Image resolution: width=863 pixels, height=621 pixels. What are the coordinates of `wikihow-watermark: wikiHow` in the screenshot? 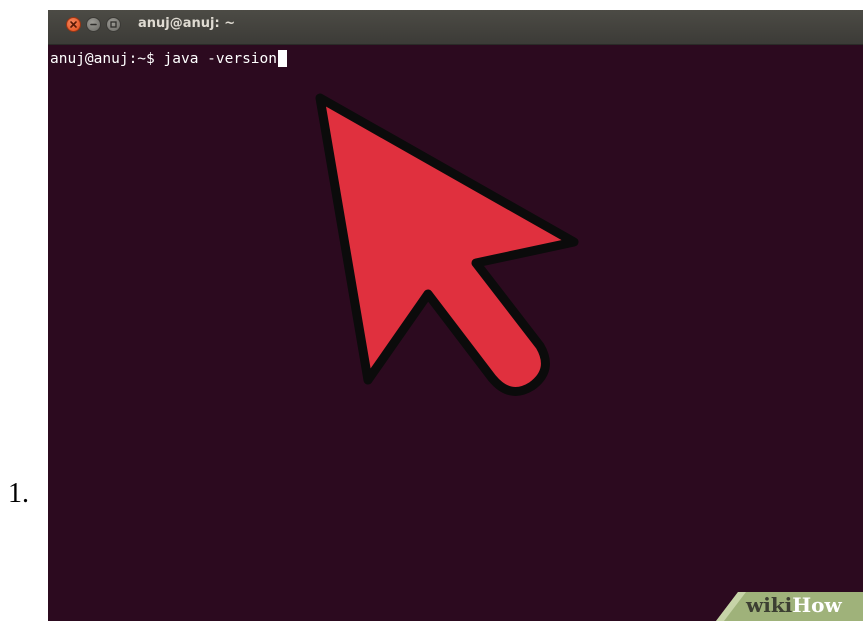 It's located at (789, 606).